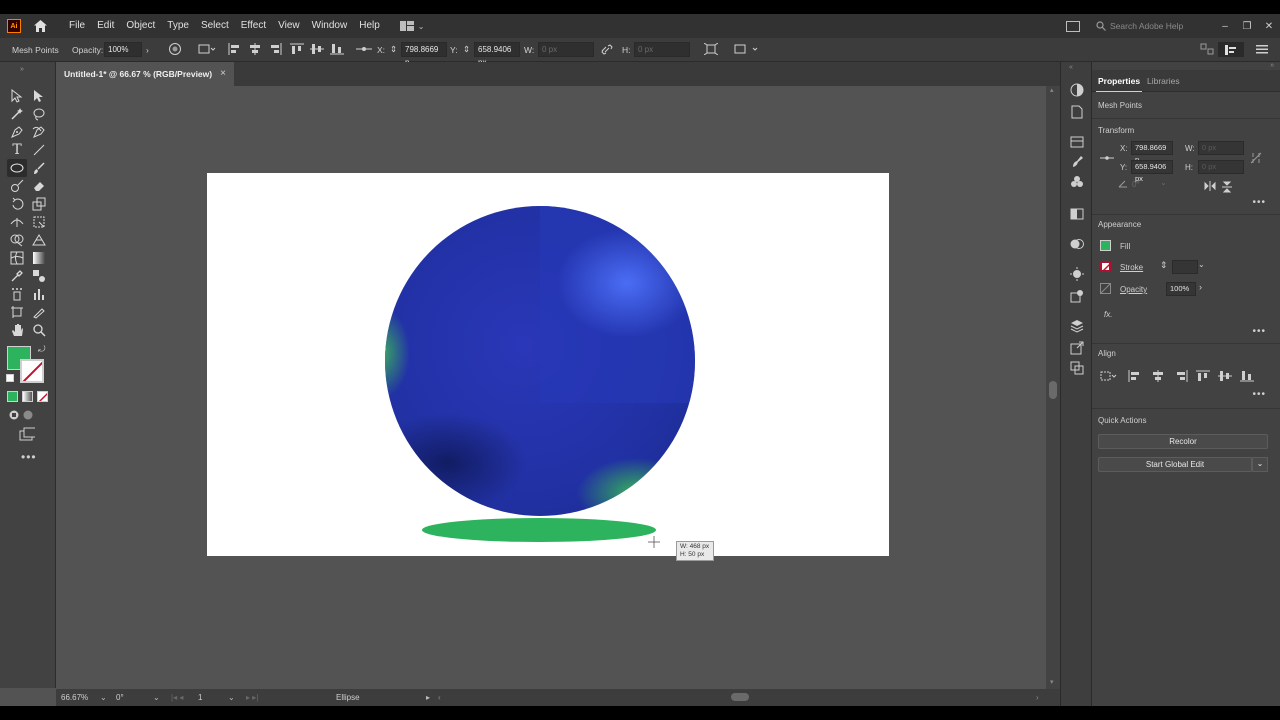  I want to click on y-field: 658.9406 px, so click(497, 54).